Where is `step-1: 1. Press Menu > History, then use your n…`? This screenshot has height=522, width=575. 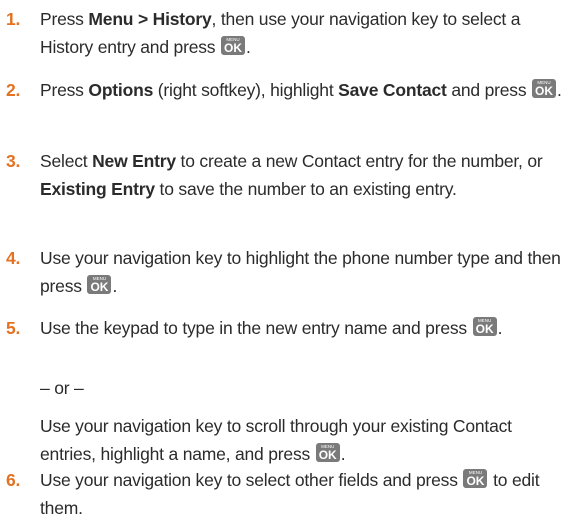
step-1: 1. Press Menu > History, then use your n… is located at coordinates (284, 33).